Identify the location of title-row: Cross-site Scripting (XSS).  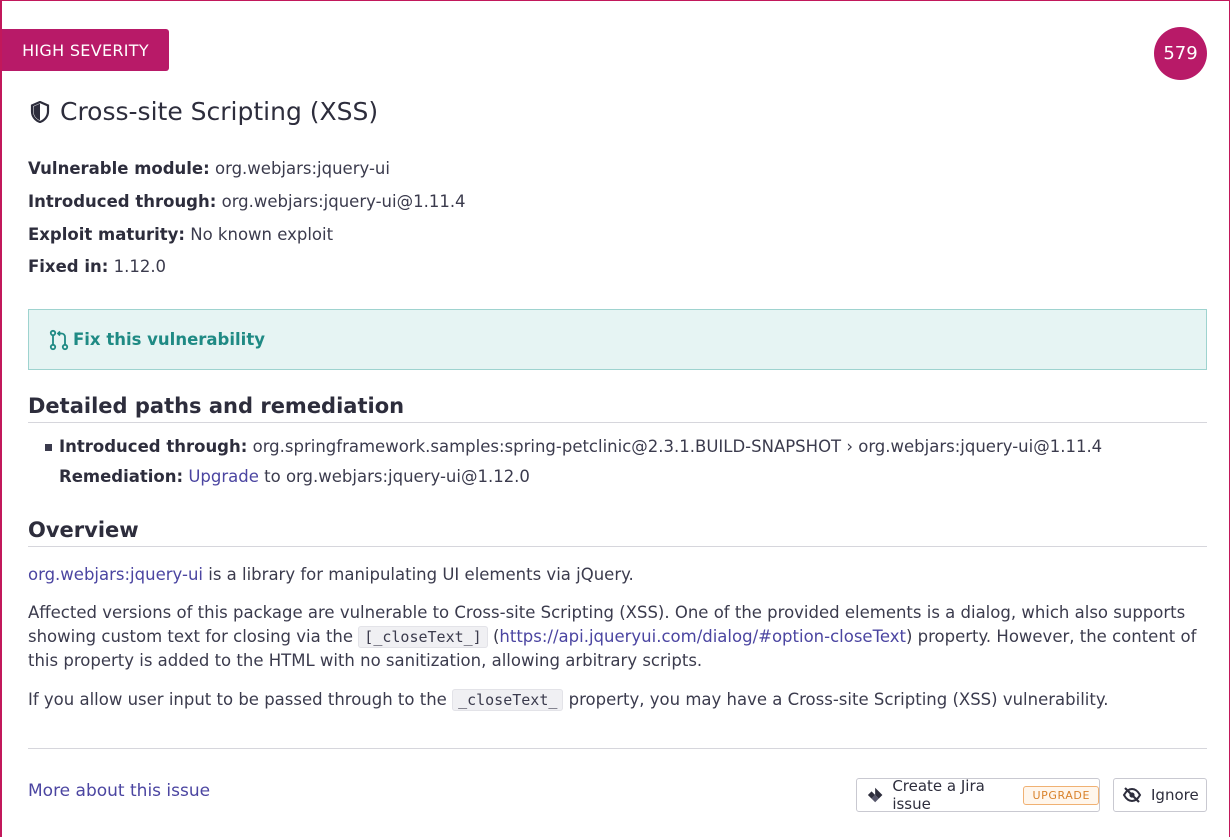
(204, 111).